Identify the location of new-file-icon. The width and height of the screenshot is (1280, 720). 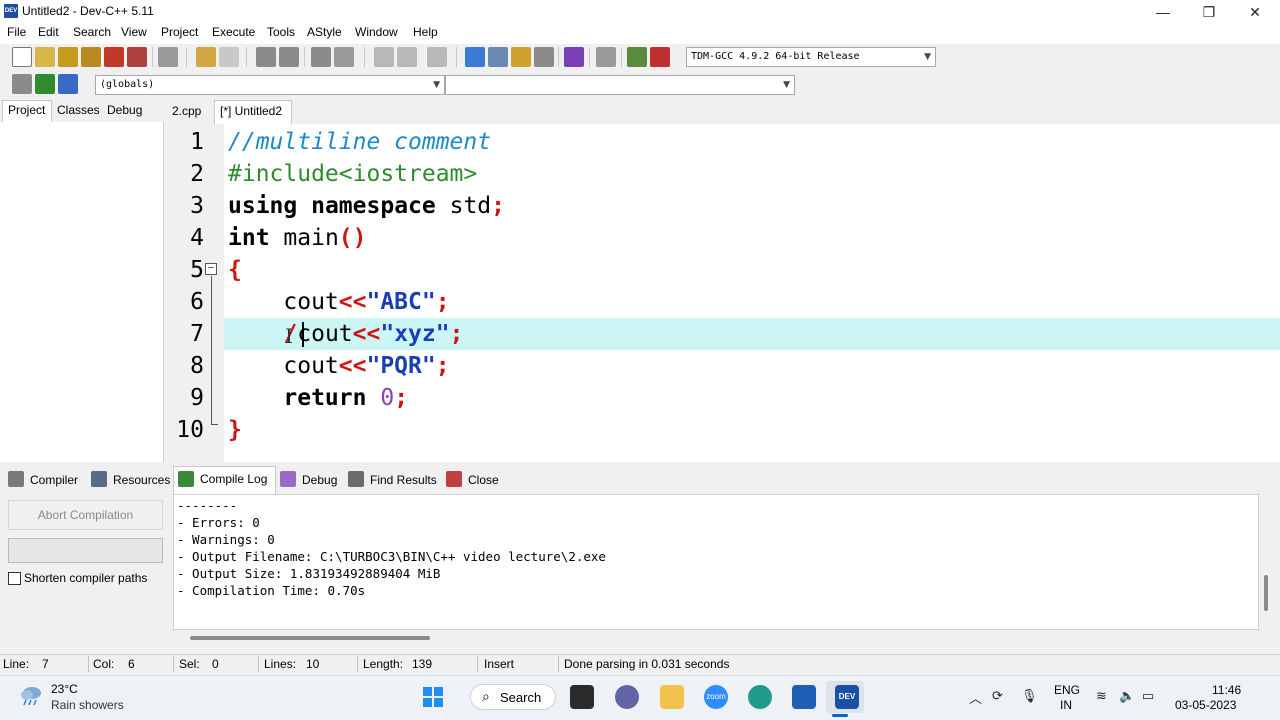
(22, 57).